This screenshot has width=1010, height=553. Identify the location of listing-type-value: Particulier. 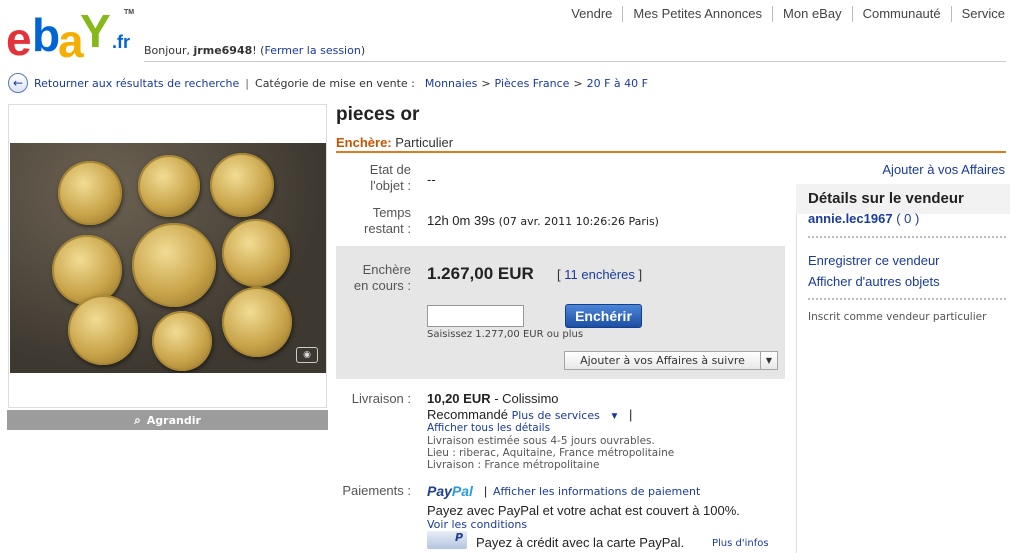
(424, 142).